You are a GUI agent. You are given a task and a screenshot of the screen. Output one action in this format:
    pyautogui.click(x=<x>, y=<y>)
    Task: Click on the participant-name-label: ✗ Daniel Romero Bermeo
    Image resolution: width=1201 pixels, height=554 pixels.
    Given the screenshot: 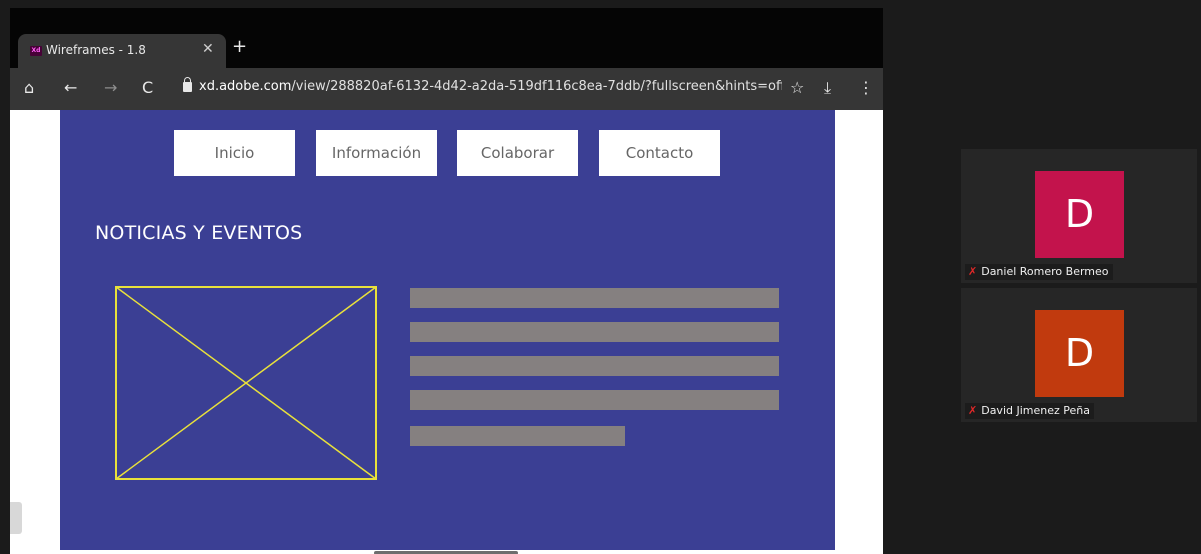 What is the action you would take?
    pyautogui.click(x=1039, y=272)
    